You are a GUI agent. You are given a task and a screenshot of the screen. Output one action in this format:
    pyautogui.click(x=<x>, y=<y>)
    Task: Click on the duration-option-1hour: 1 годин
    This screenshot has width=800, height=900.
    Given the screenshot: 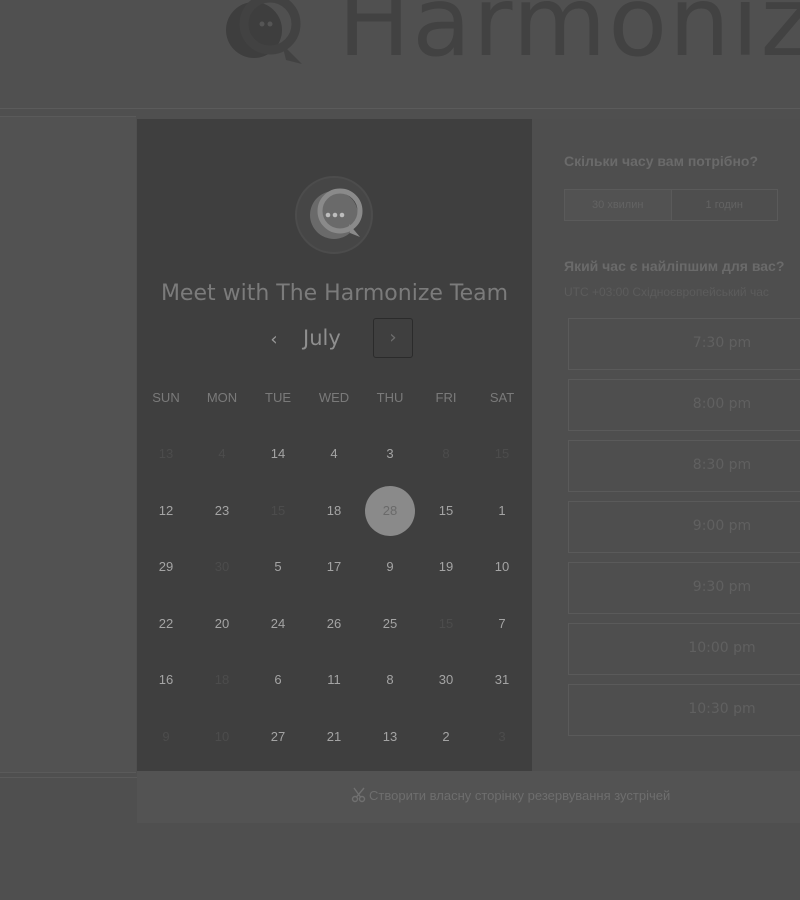 What is the action you would take?
    pyautogui.click(x=724, y=205)
    